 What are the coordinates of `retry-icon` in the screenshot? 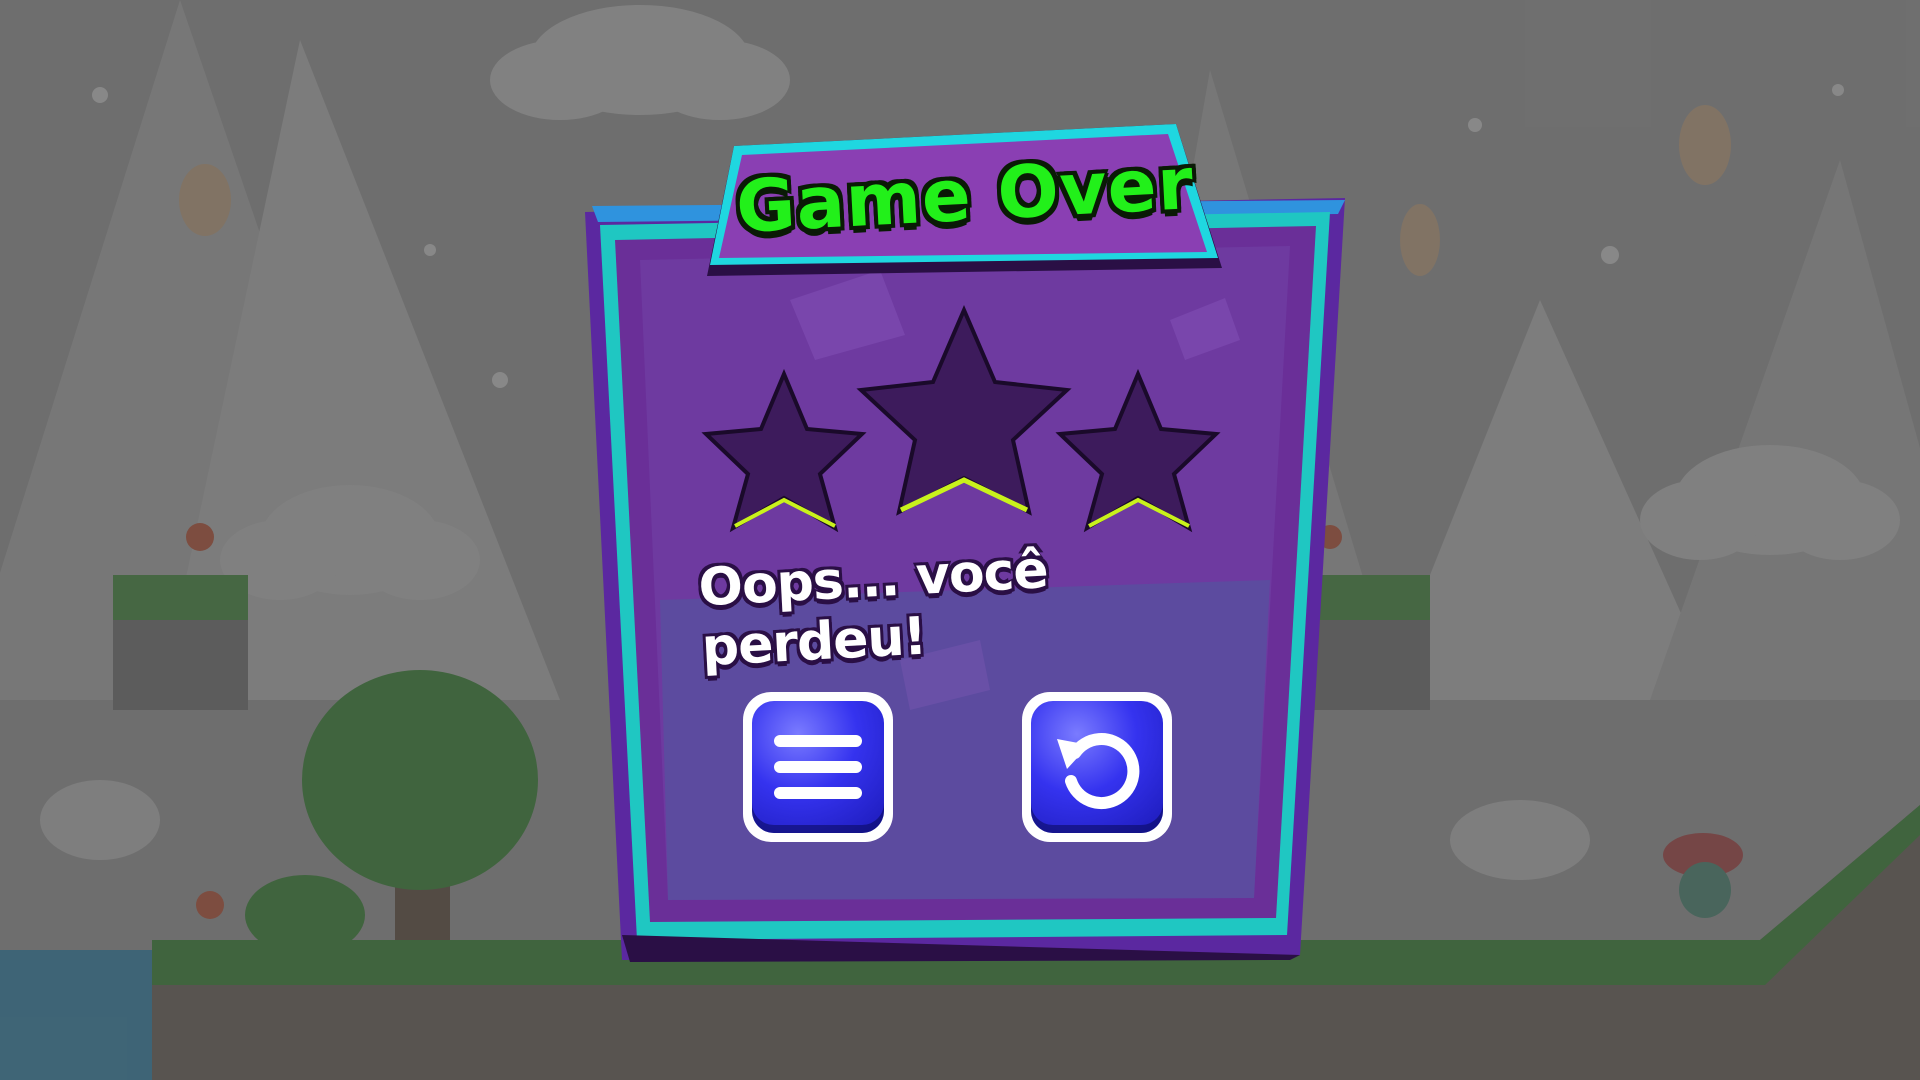 It's located at (1098, 771).